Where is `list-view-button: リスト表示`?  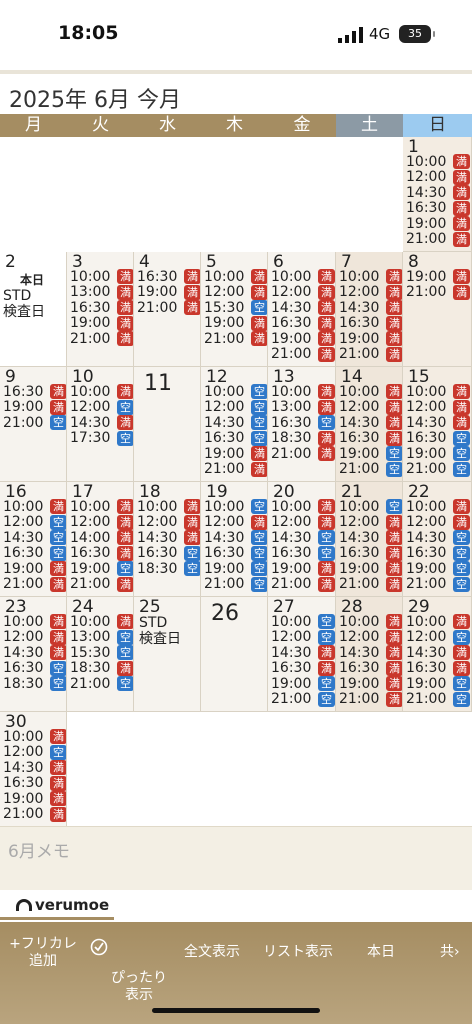 list-view-button: リスト表示 is located at coordinates (298, 952).